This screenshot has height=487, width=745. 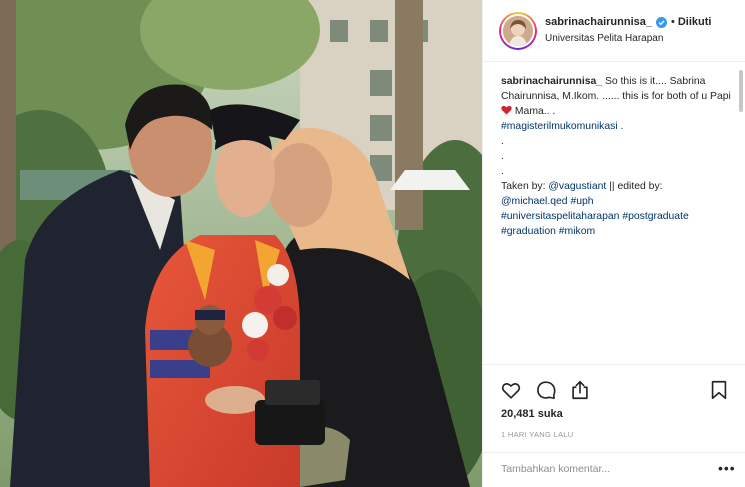 What do you see at coordinates (598, 22) in the screenshot?
I see `username-link: sabrinachairunnisa_` at bounding box center [598, 22].